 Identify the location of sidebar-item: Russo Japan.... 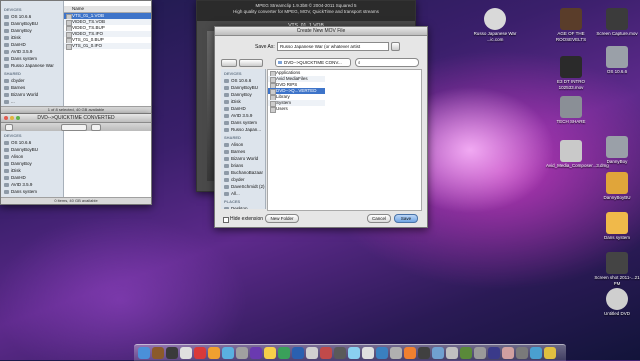
(243, 129).